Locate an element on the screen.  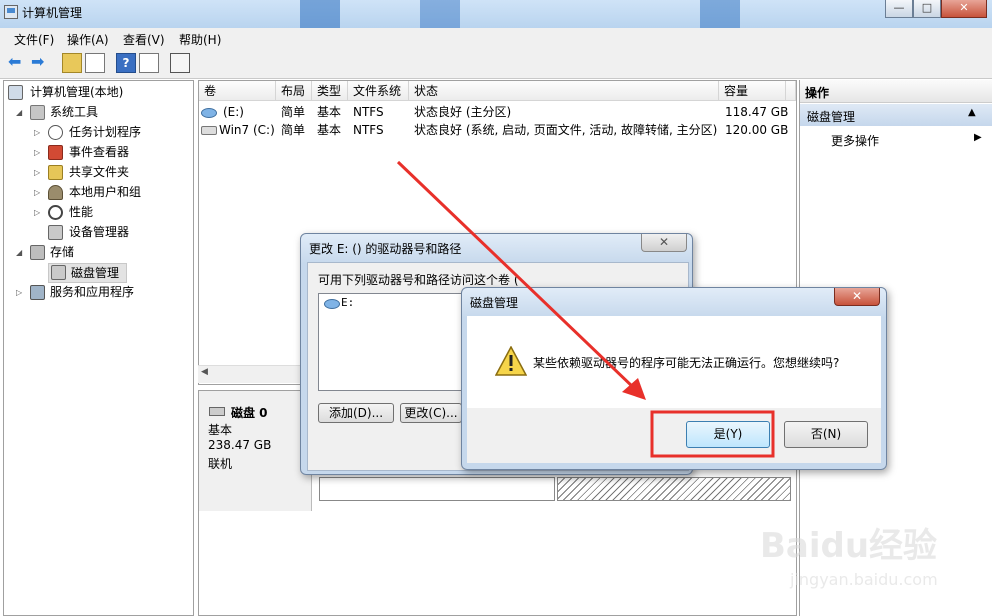
watermark-url: jingyan.baidu.com is located at coordinates (864, 579).